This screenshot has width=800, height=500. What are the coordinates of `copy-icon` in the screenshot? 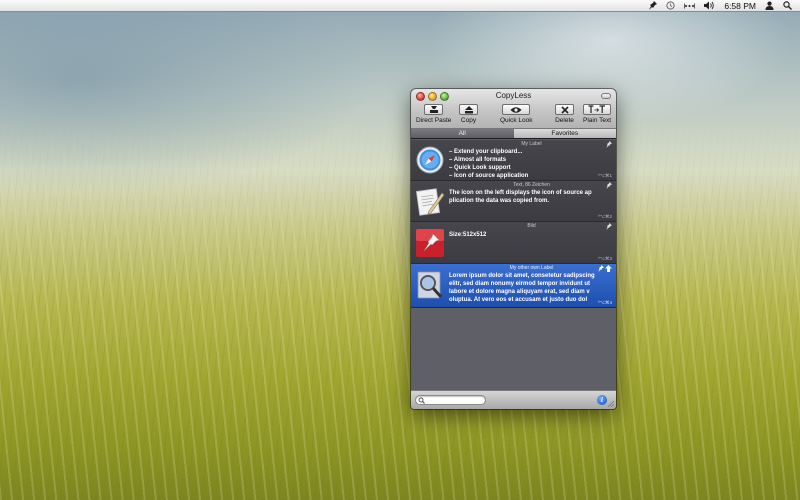 It's located at (468, 109).